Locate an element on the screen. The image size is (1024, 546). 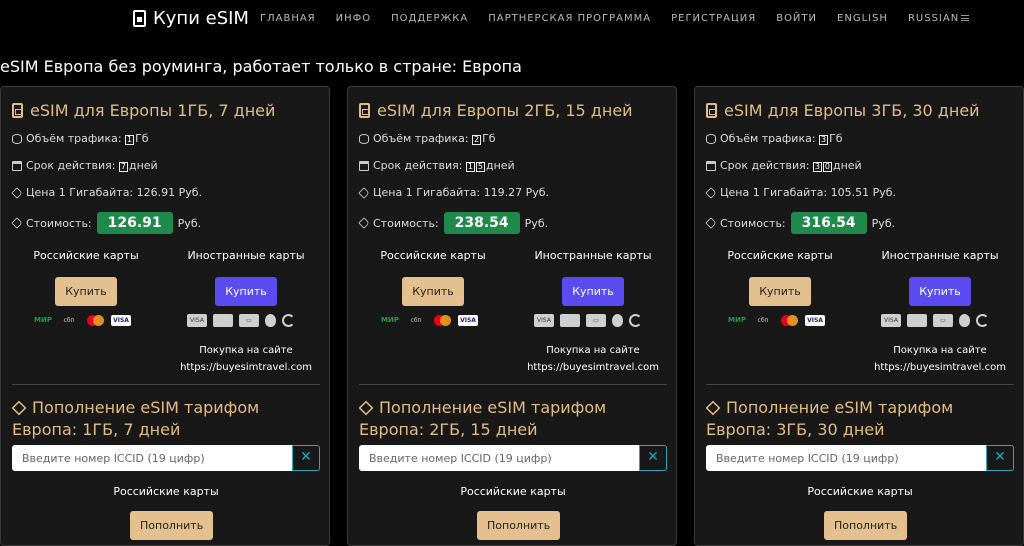
traffic-value: 2 is located at coordinates (477, 138).